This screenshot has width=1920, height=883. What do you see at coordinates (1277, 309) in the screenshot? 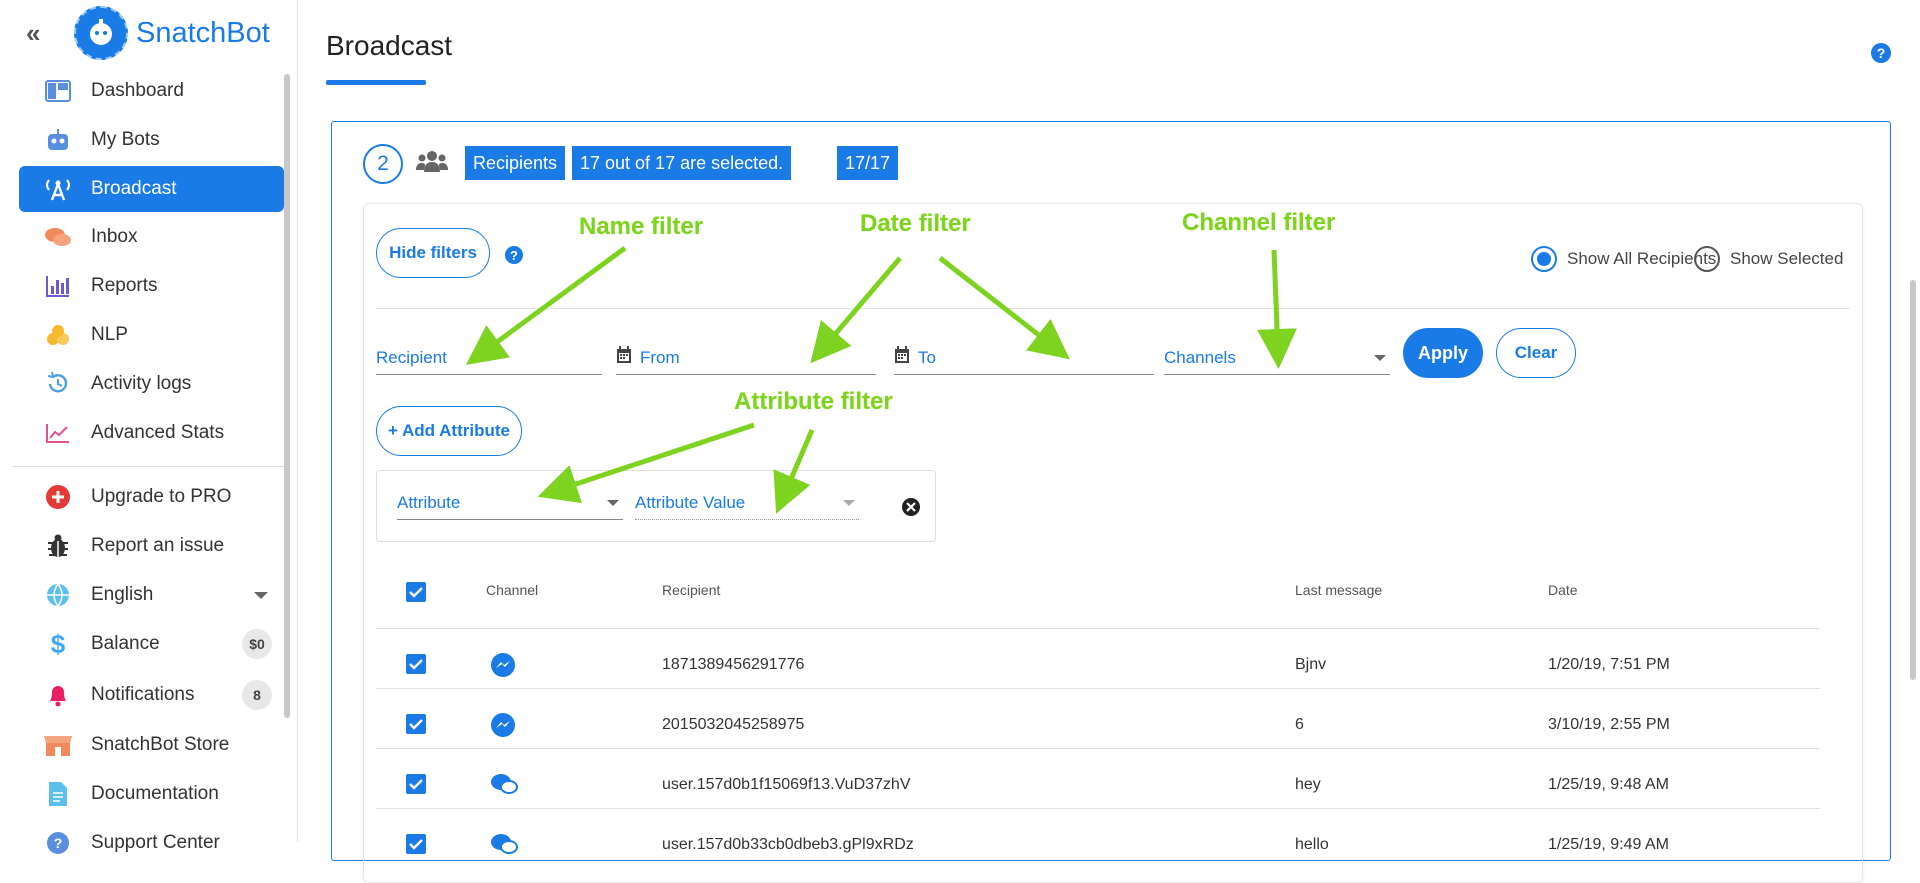
I see `arrow-channel-filter` at bounding box center [1277, 309].